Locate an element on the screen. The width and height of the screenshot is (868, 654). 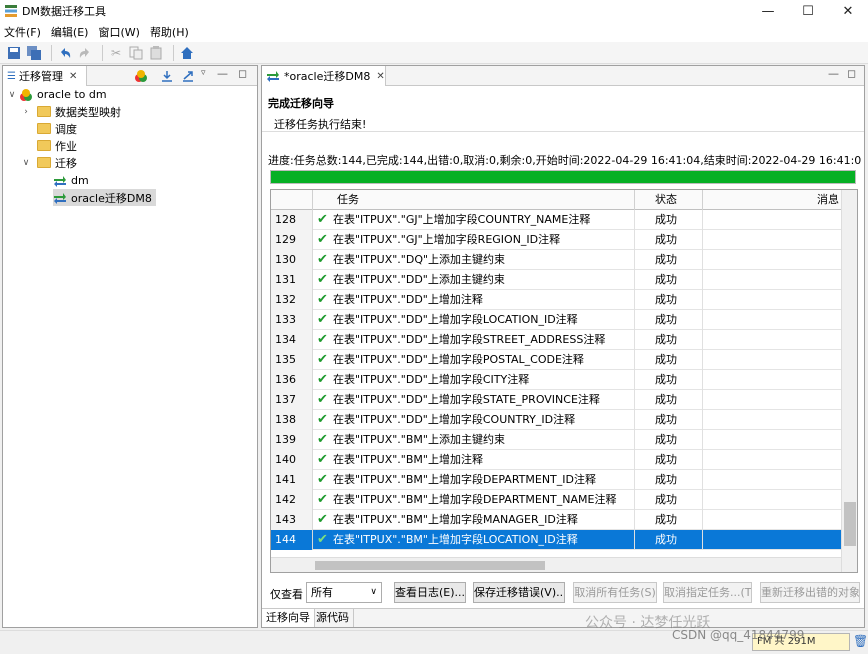
menu-file: 文件(F) is located at coordinates (23, 32).